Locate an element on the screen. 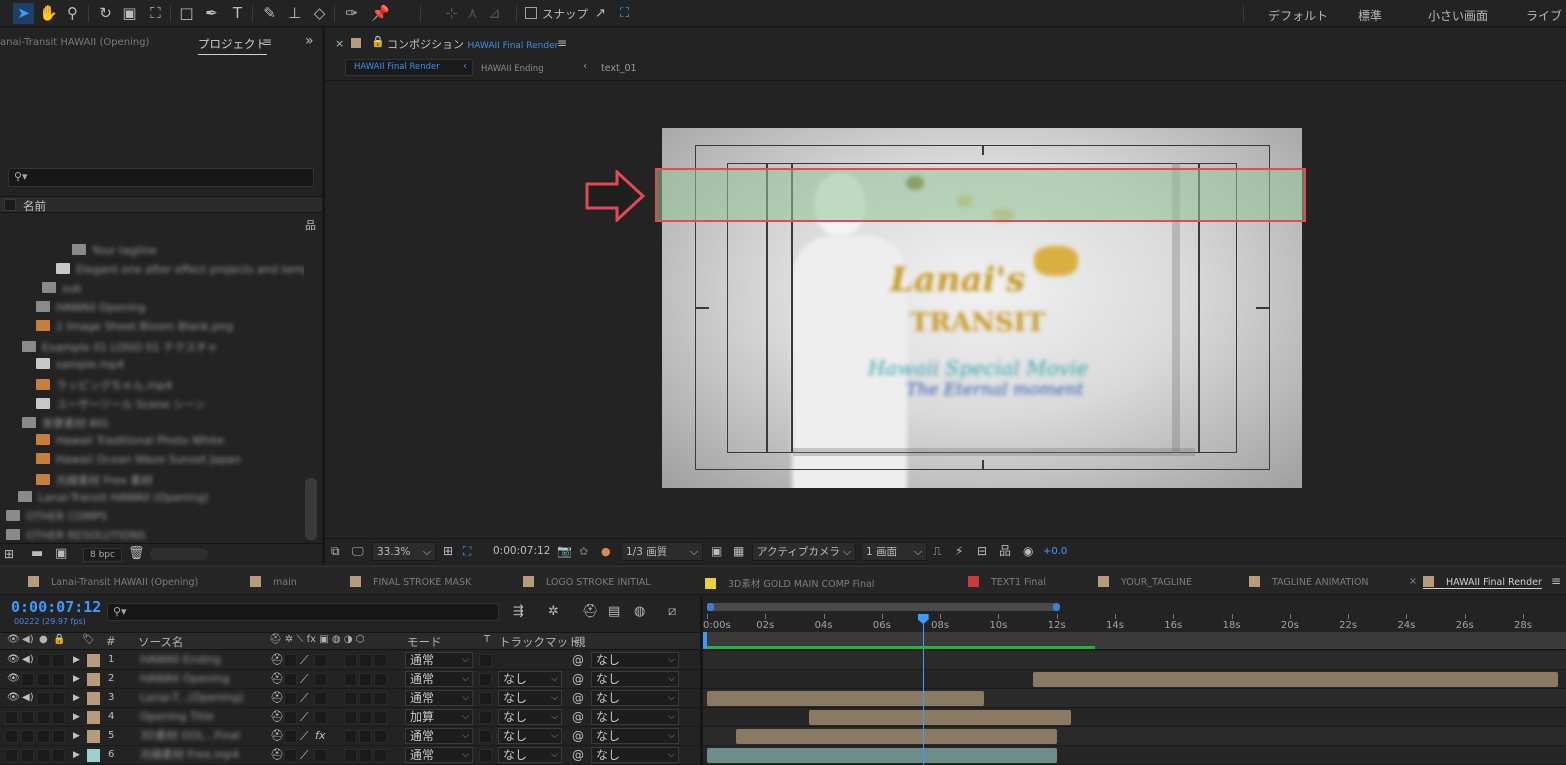 This screenshot has height=765, width=1566. project-list-item: Example 01 LOGO 01 テクスチャ is located at coordinates (120, 347).